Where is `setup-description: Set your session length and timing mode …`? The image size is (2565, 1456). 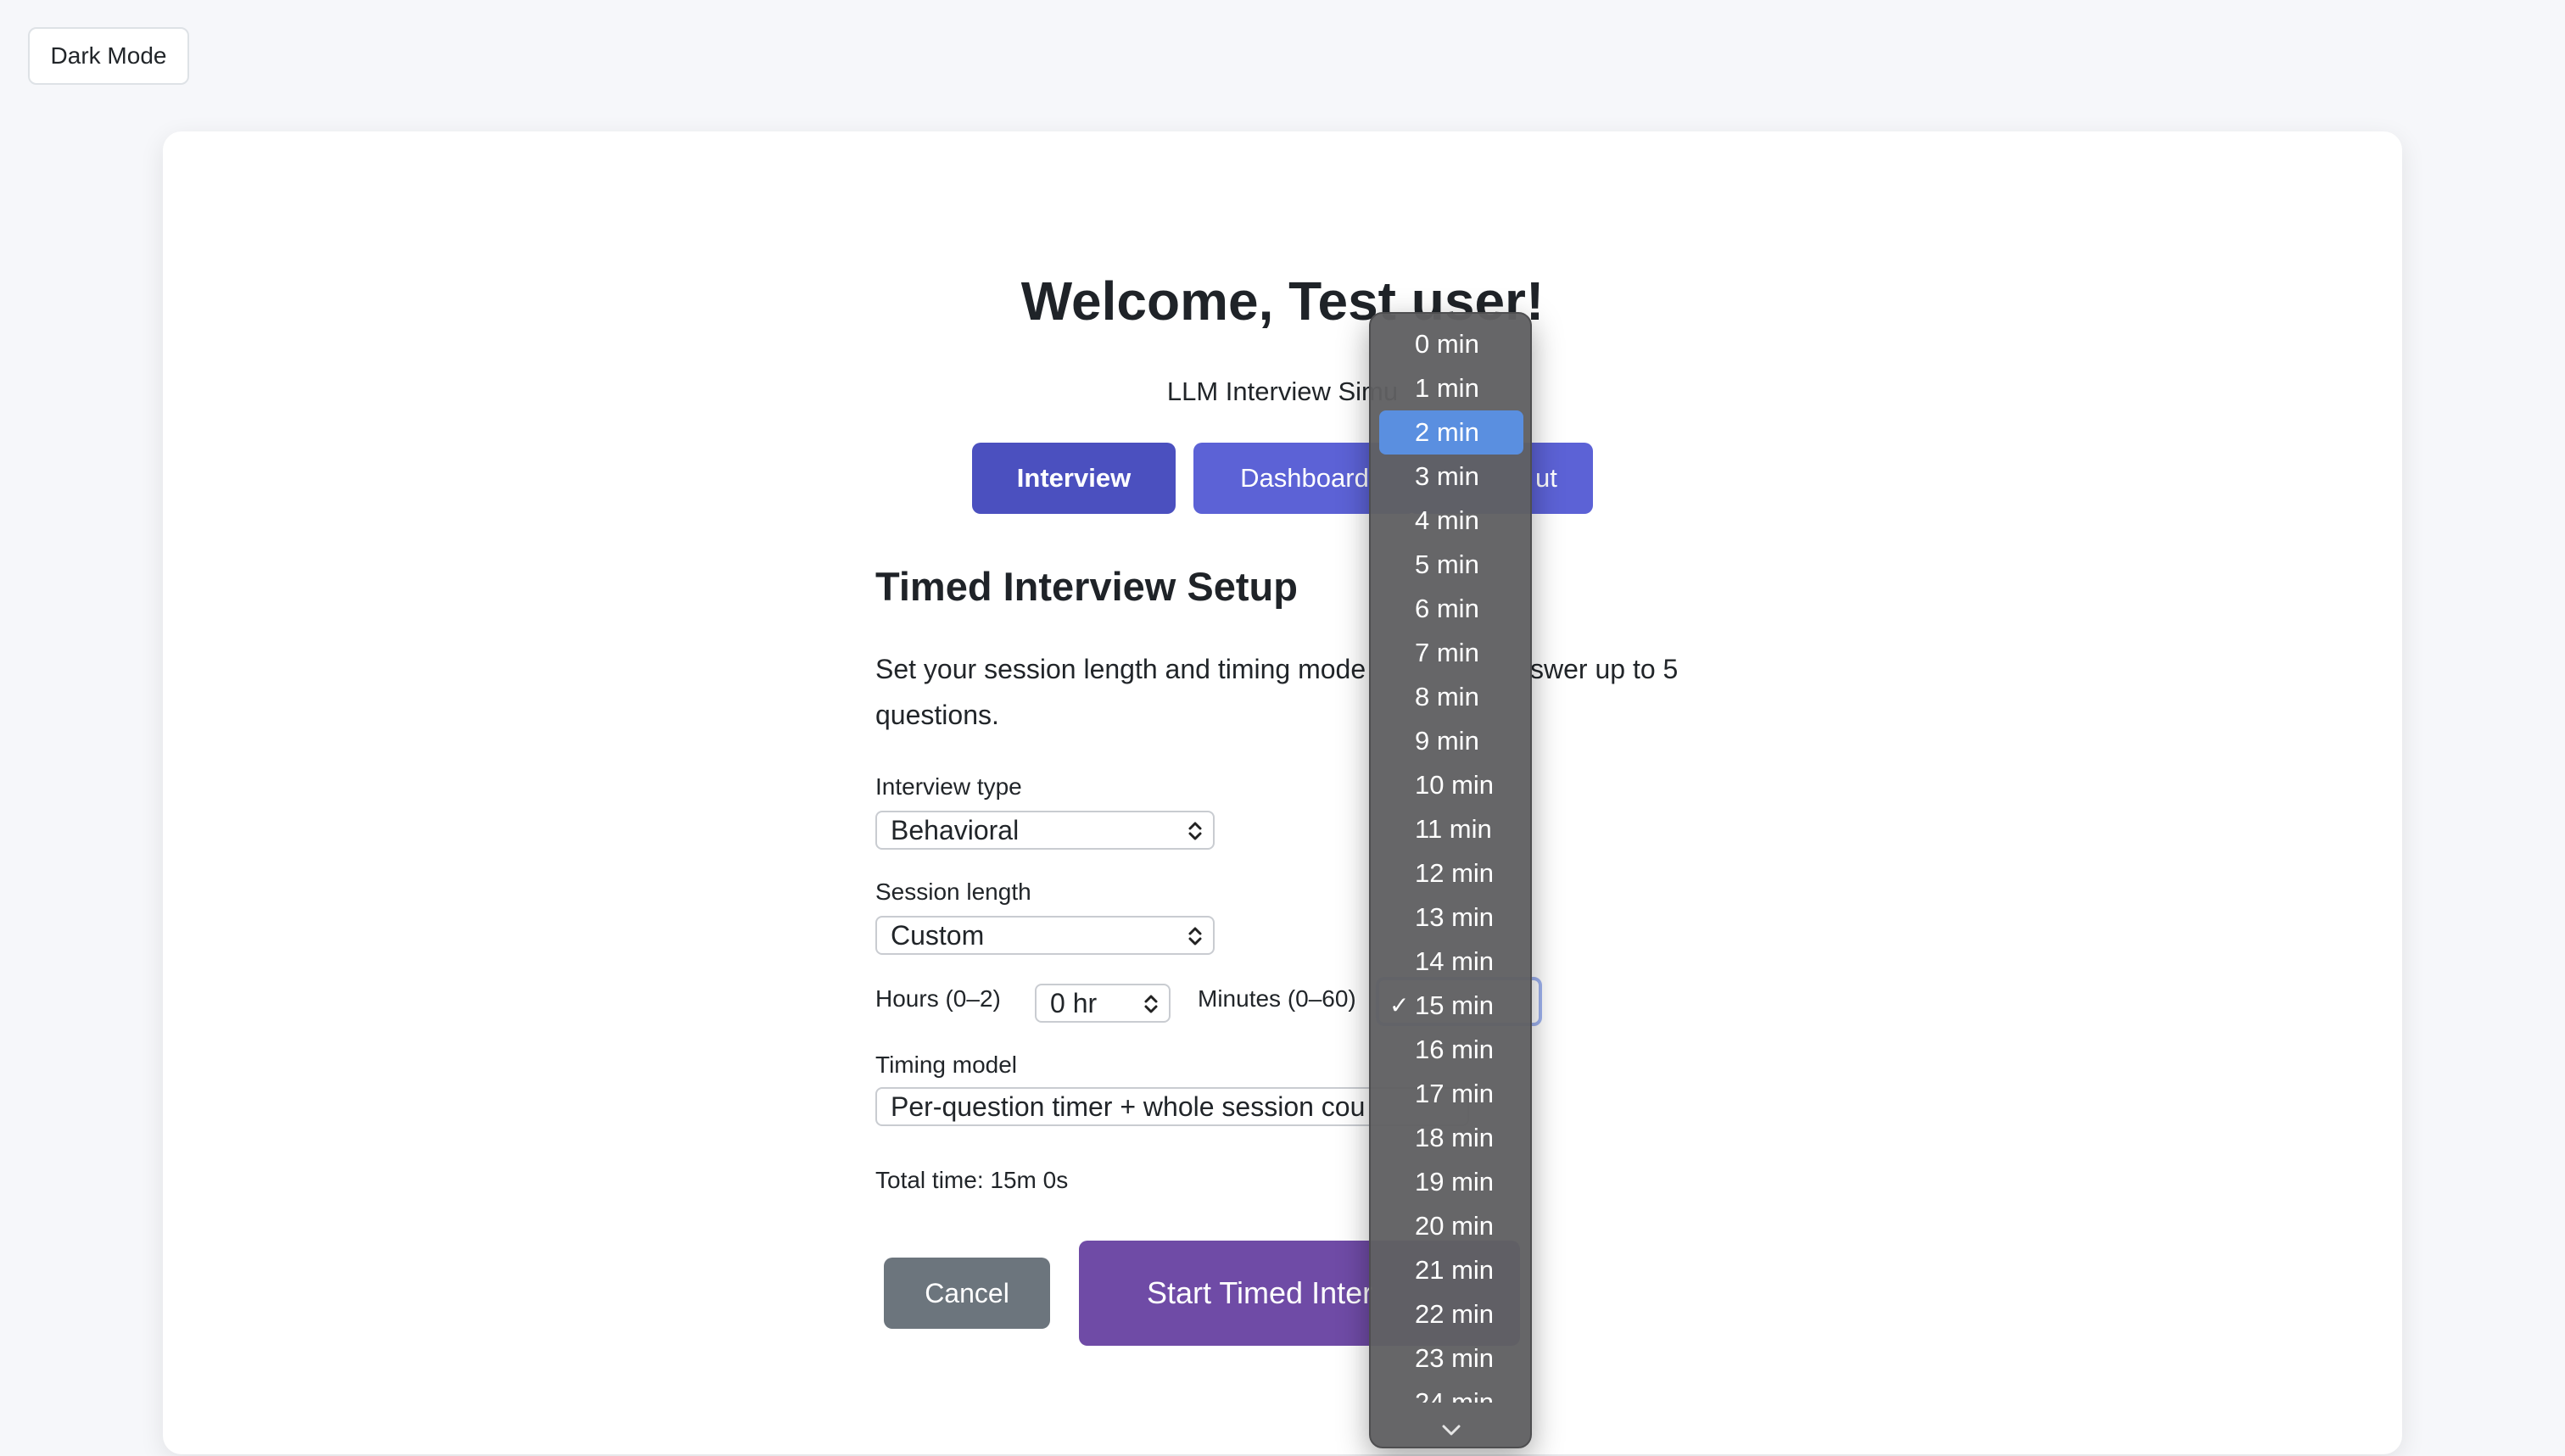 setup-description: Set your session length and timing mode … is located at coordinates (1299, 692).